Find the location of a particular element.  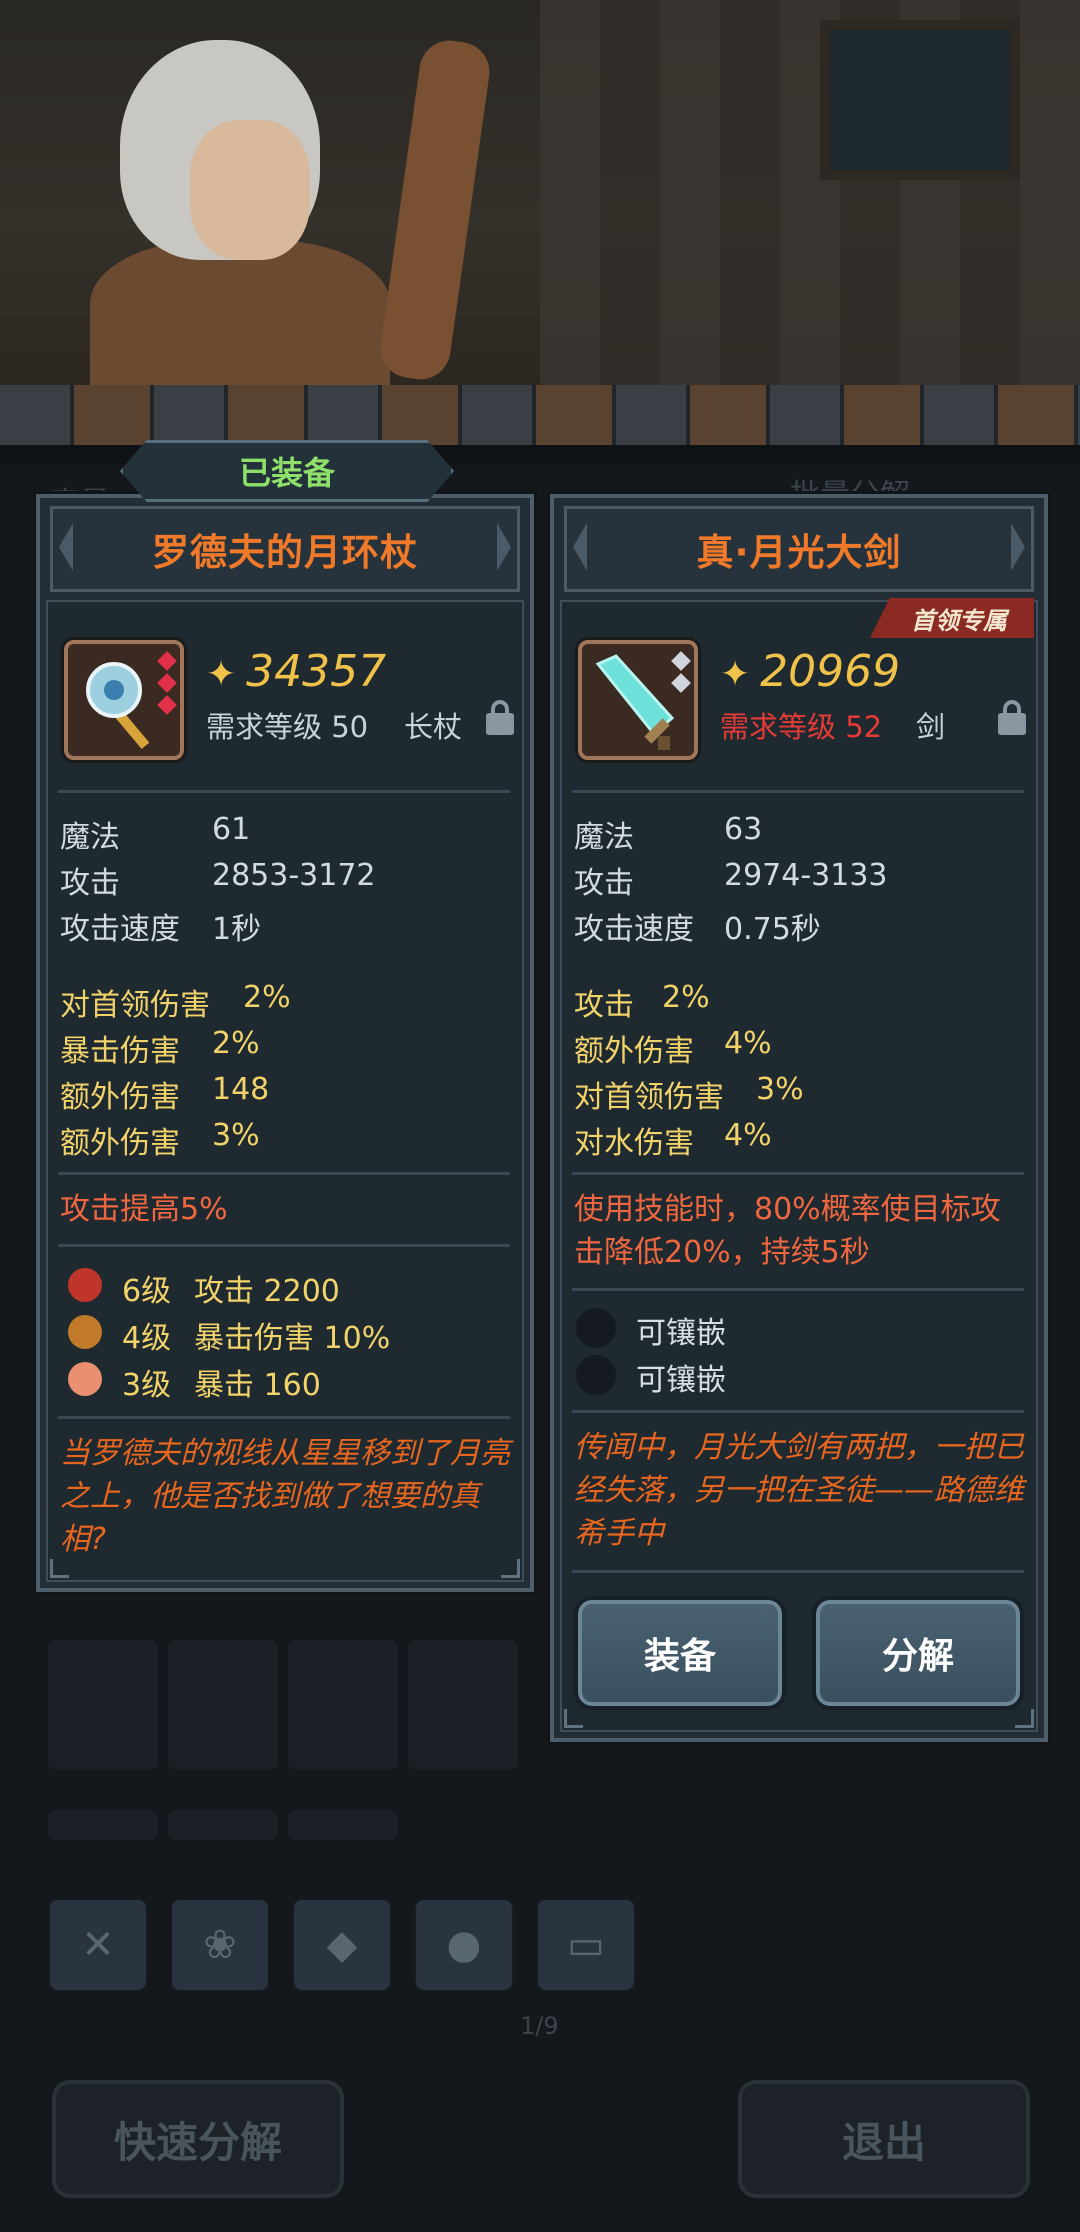

equipped-item-name: 罗德夫的月环杖 is located at coordinates (285, 552).